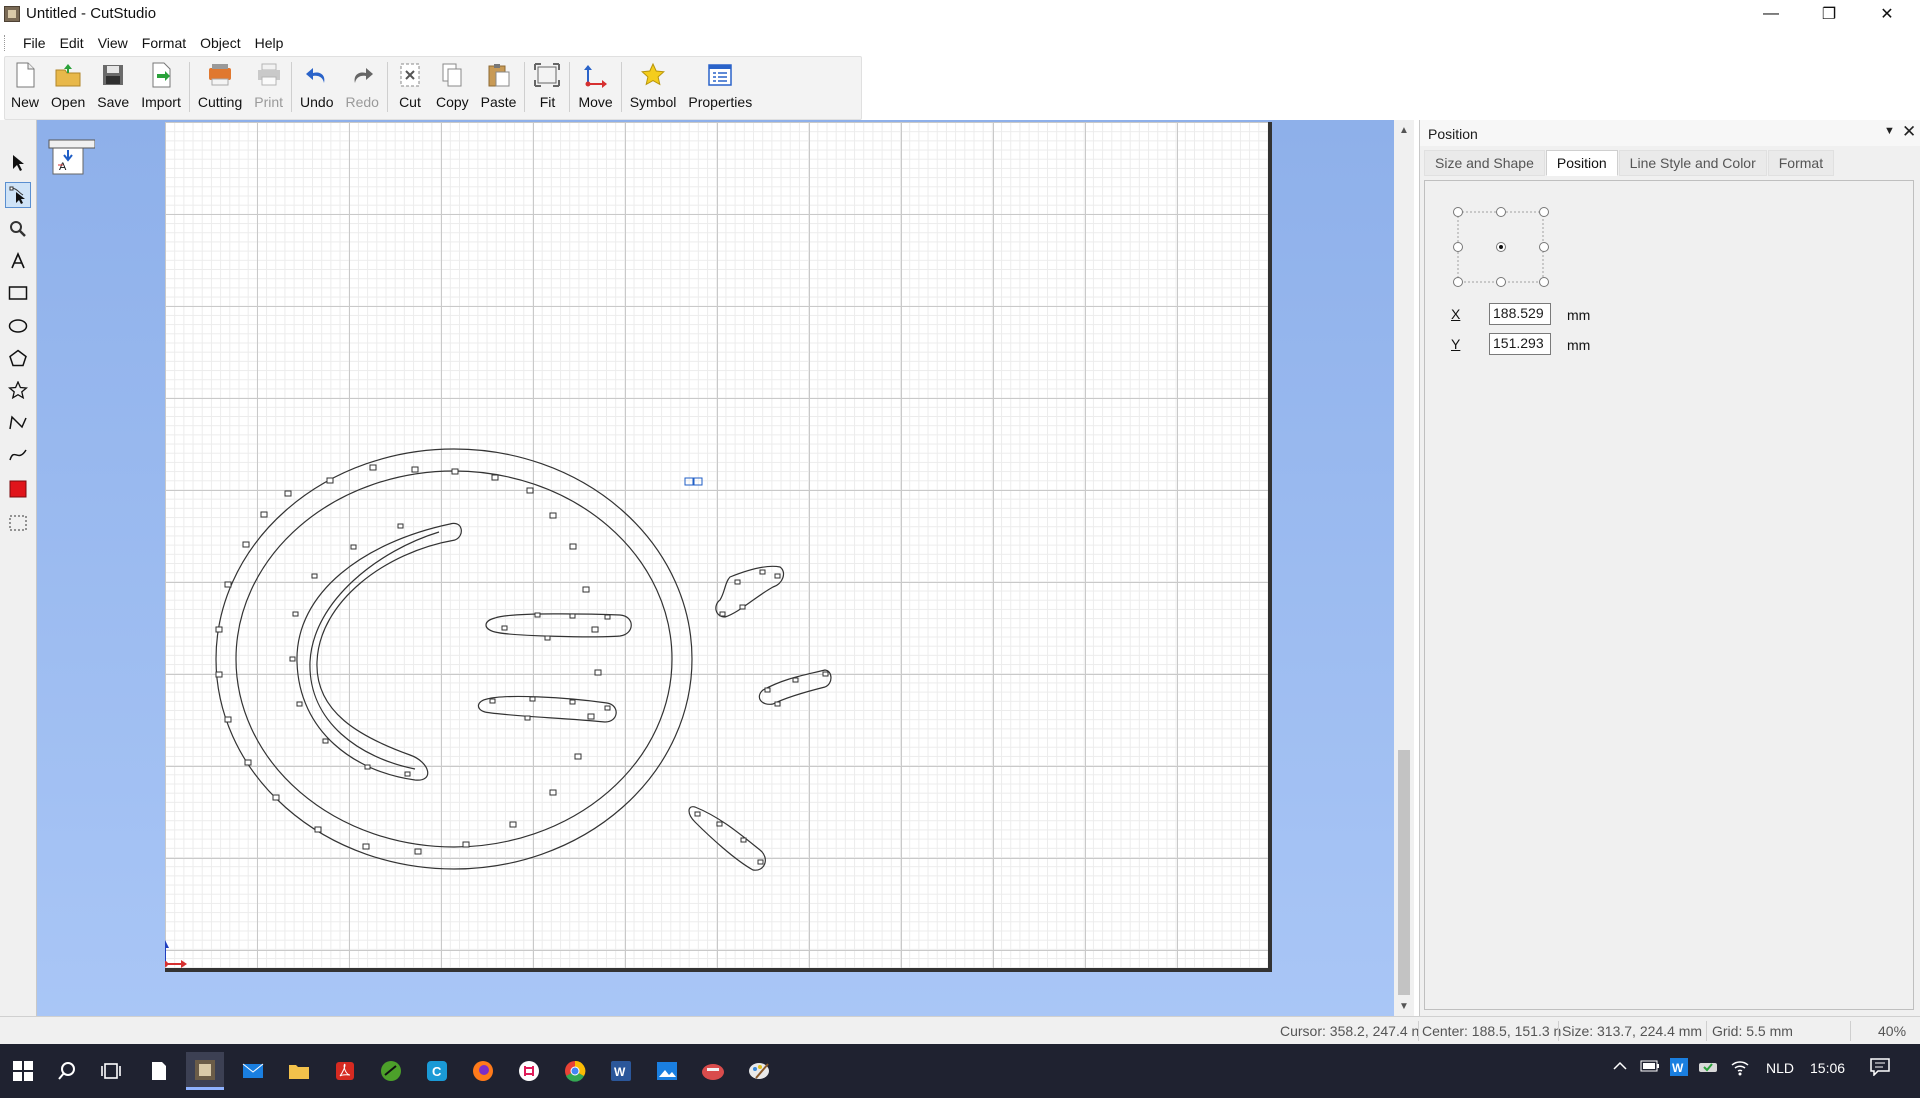  I want to click on paste-button: Paste, so click(499, 86).